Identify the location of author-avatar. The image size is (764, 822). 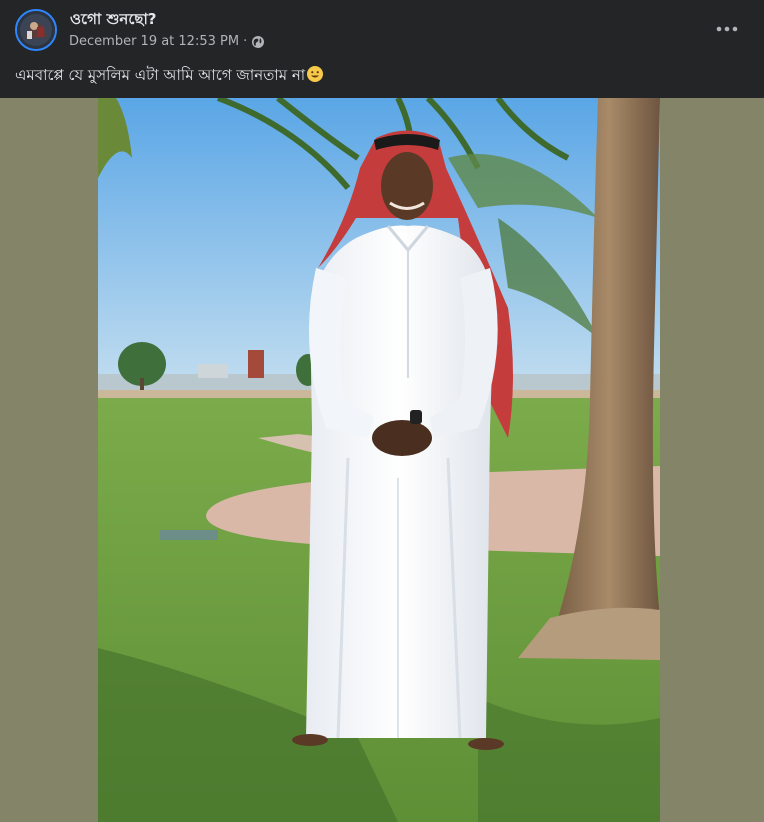
(36, 30).